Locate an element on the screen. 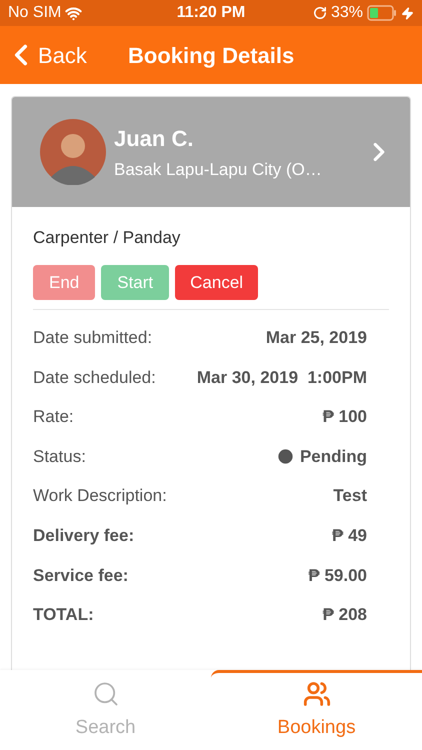 The image size is (422, 750). detail-value: ₱ 208 is located at coordinates (344, 615).